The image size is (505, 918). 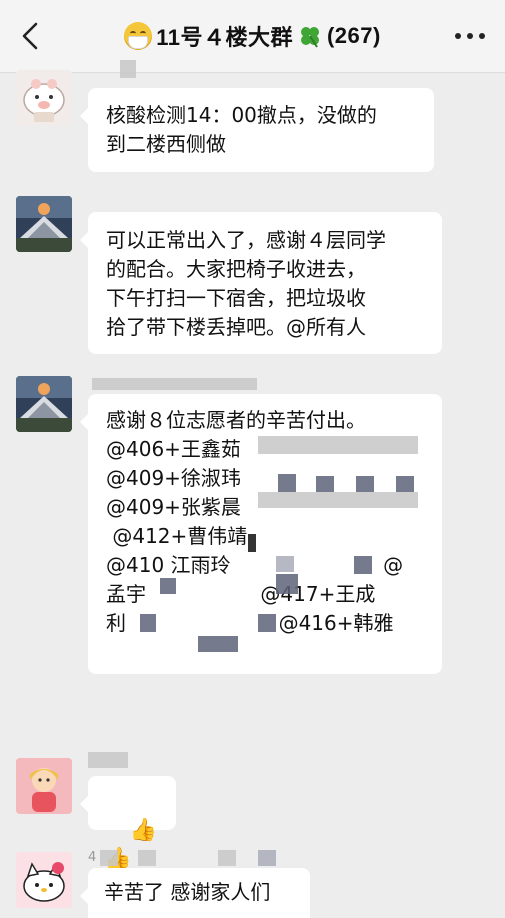 What do you see at coordinates (195, 893) in the screenshot?
I see `message-bubble: 辛苦了 感谢家人们` at bounding box center [195, 893].